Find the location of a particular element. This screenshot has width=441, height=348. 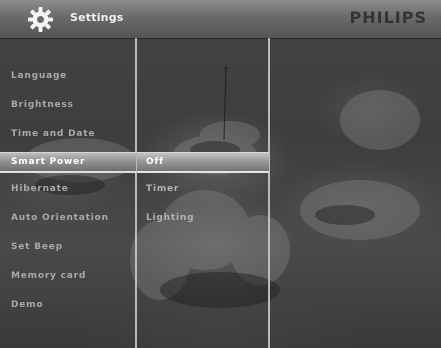

menu-item-label: Language is located at coordinates (39, 76).